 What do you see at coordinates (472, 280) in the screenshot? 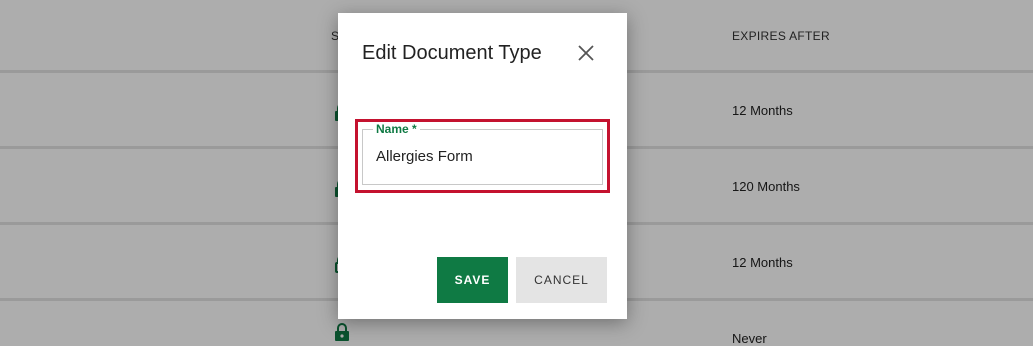
I see `save-button: SAVE` at bounding box center [472, 280].